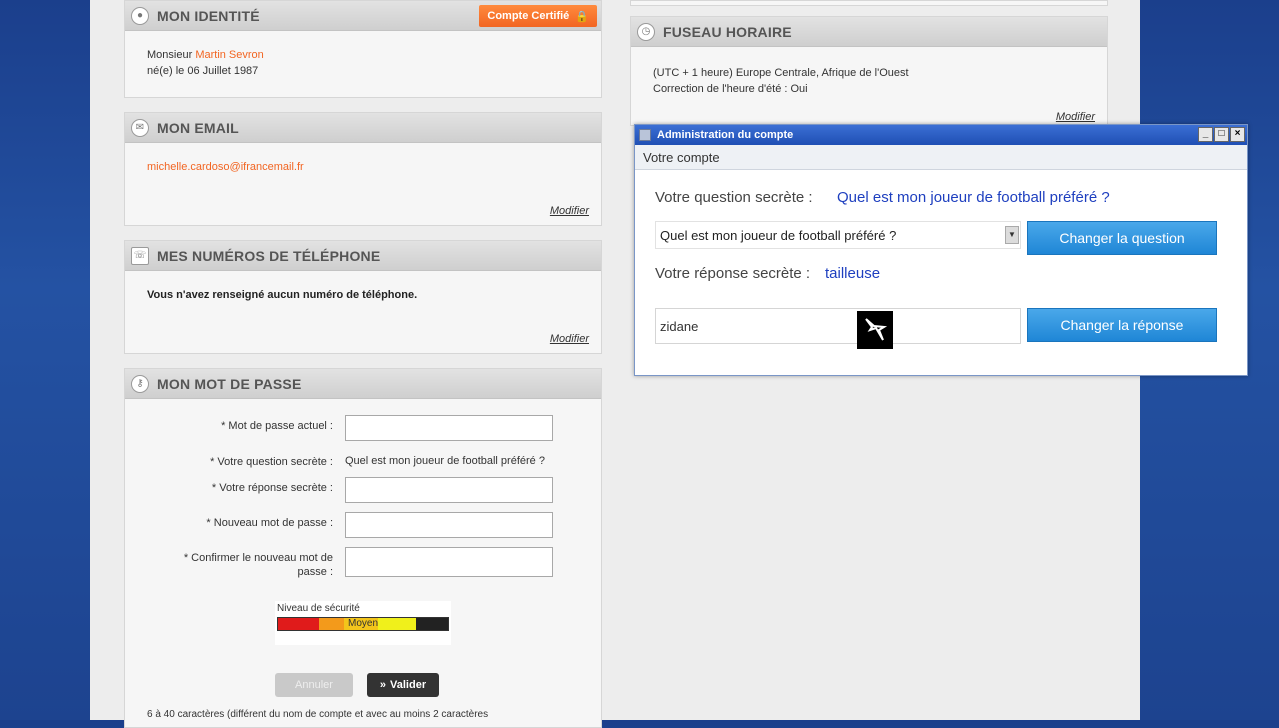 The width and height of the screenshot is (1279, 728). What do you see at coordinates (875, 330) in the screenshot?
I see `mouse-cursor-icon` at bounding box center [875, 330].